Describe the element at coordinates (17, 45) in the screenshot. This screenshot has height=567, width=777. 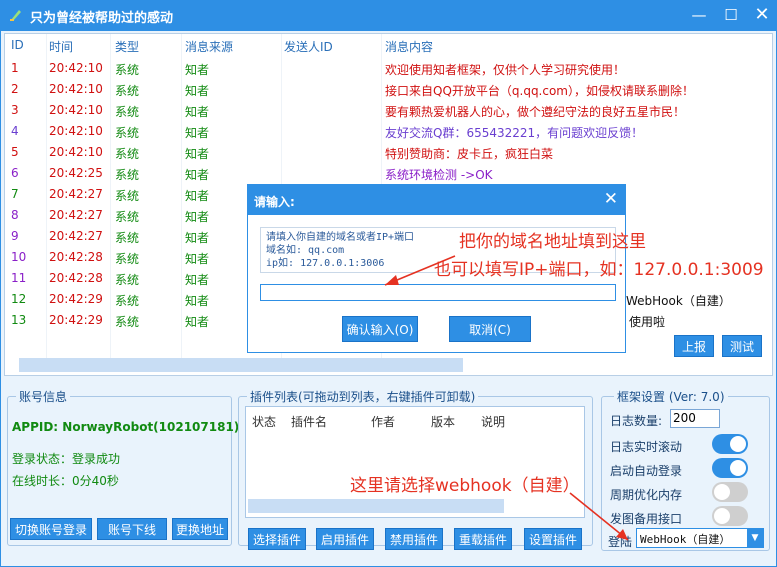
I see `col-header-id: ID` at that location.